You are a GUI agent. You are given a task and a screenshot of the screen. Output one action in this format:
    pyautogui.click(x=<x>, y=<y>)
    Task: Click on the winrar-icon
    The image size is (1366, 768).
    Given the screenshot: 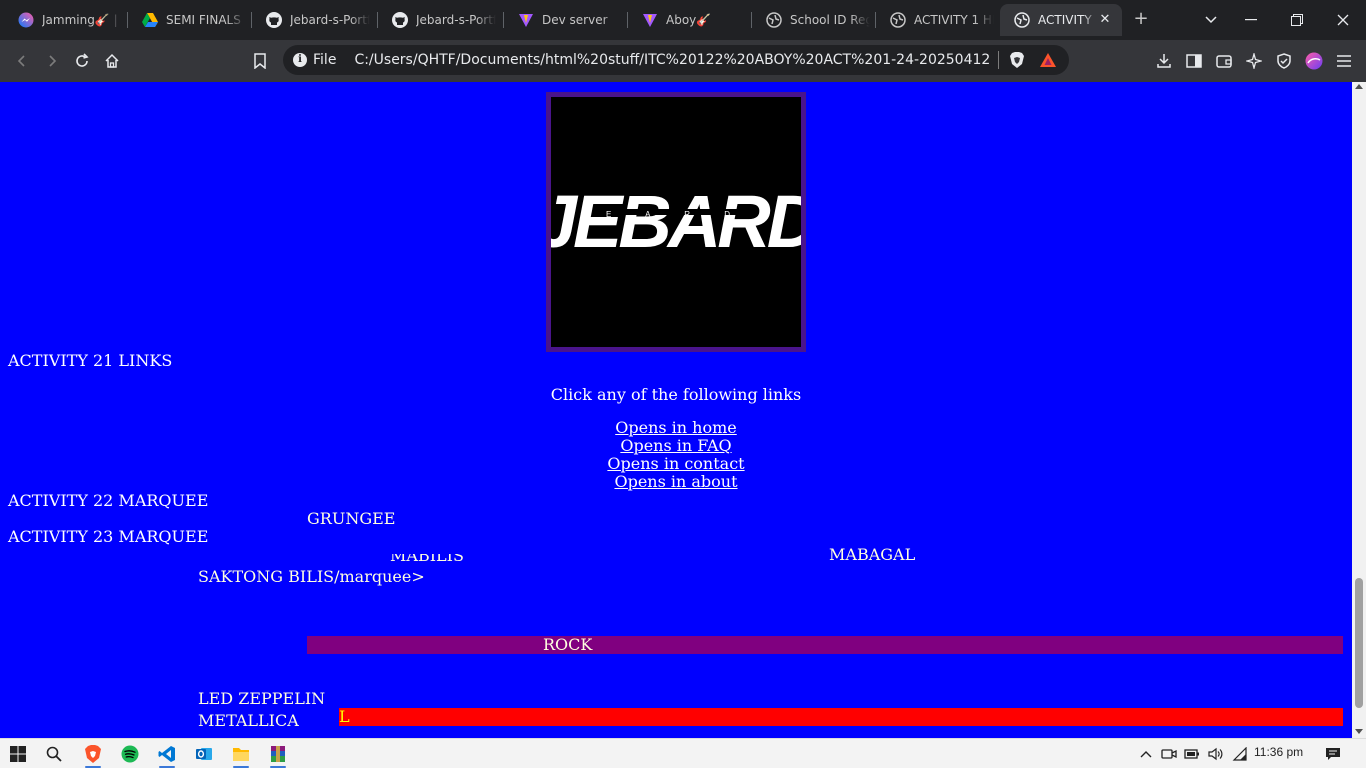 What is the action you would take?
    pyautogui.click(x=278, y=754)
    